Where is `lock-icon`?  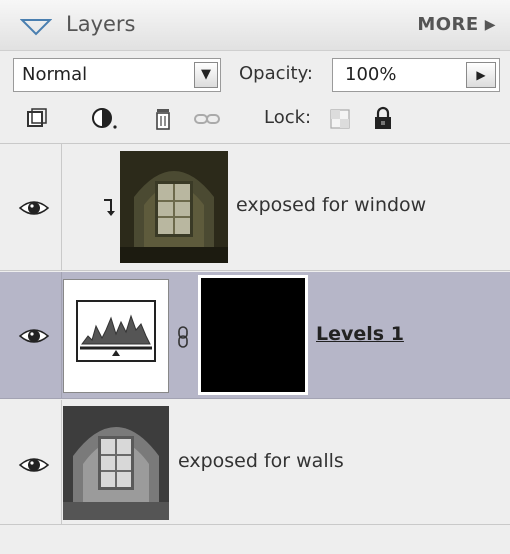
lock-icon is located at coordinates (383, 119).